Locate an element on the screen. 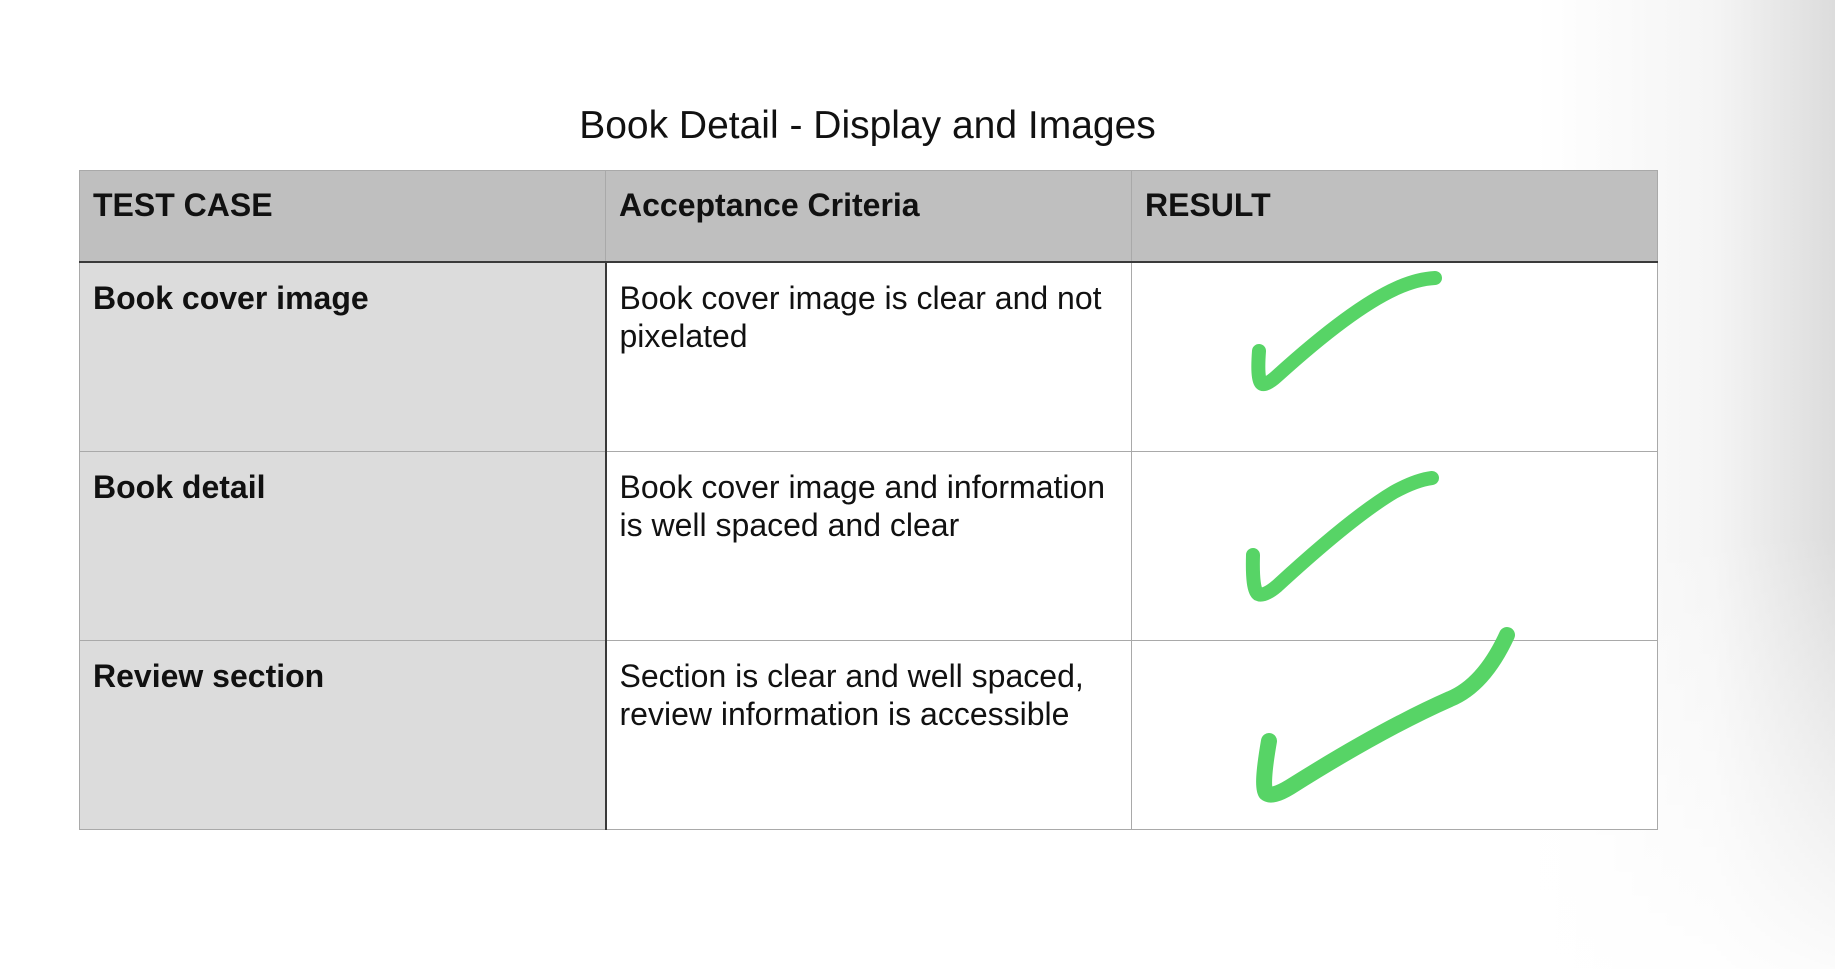 The height and width of the screenshot is (969, 1835). page-title: Book Detail - Display and Images is located at coordinates (867, 125).